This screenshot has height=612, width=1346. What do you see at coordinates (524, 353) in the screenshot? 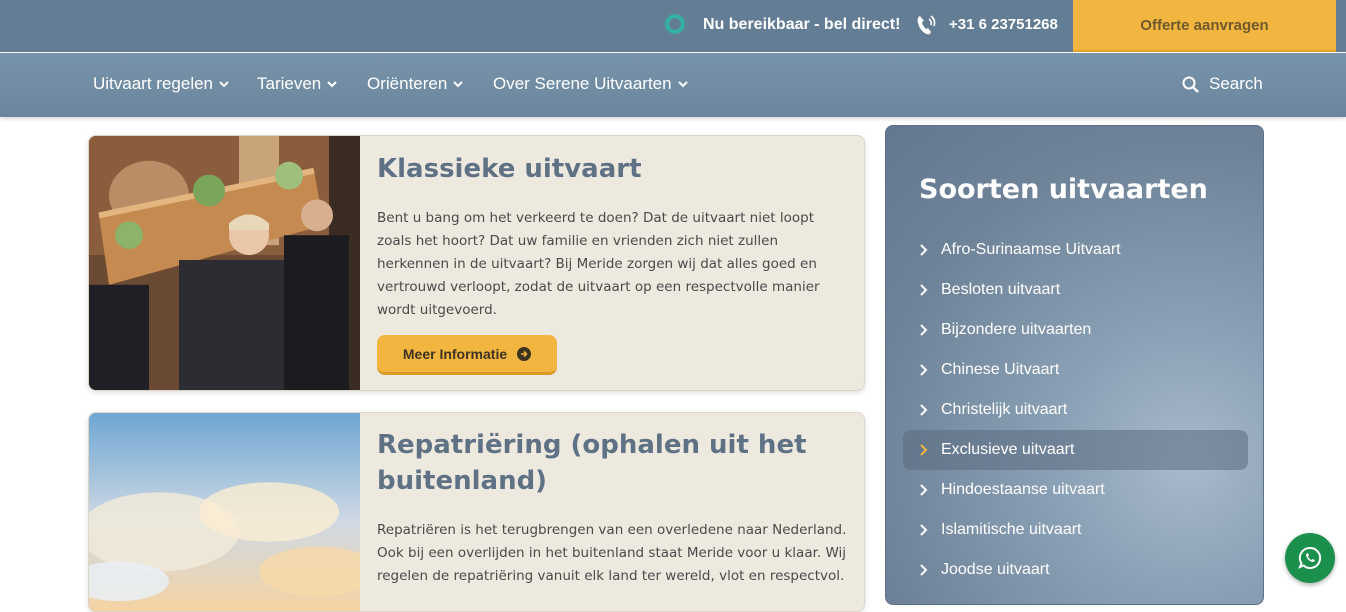
I see `arrow-right-circle-icon` at bounding box center [524, 353].